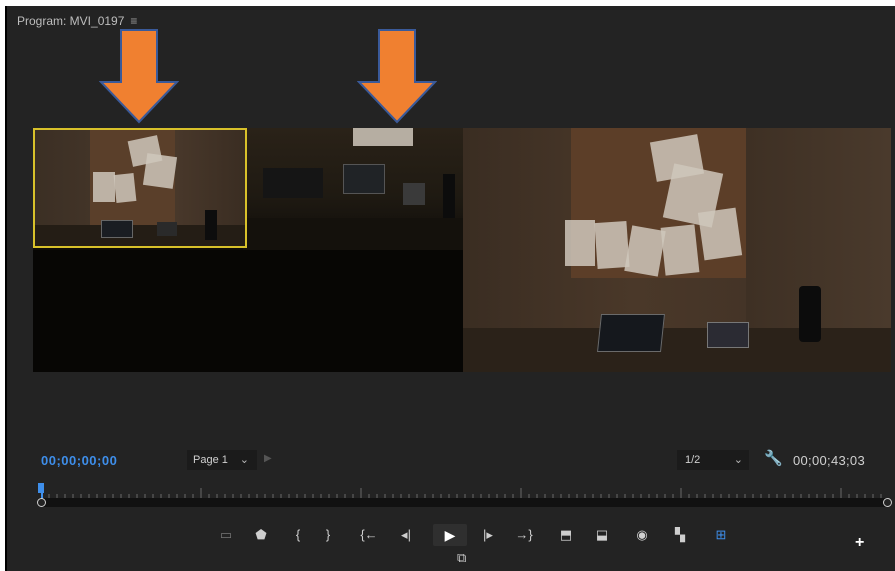 Image resolution: width=895 pixels, height=571 pixels. What do you see at coordinates (369, 535) in the screenshot?
I see `go-to-in-icon: {←` at bounding box center [369, 535].